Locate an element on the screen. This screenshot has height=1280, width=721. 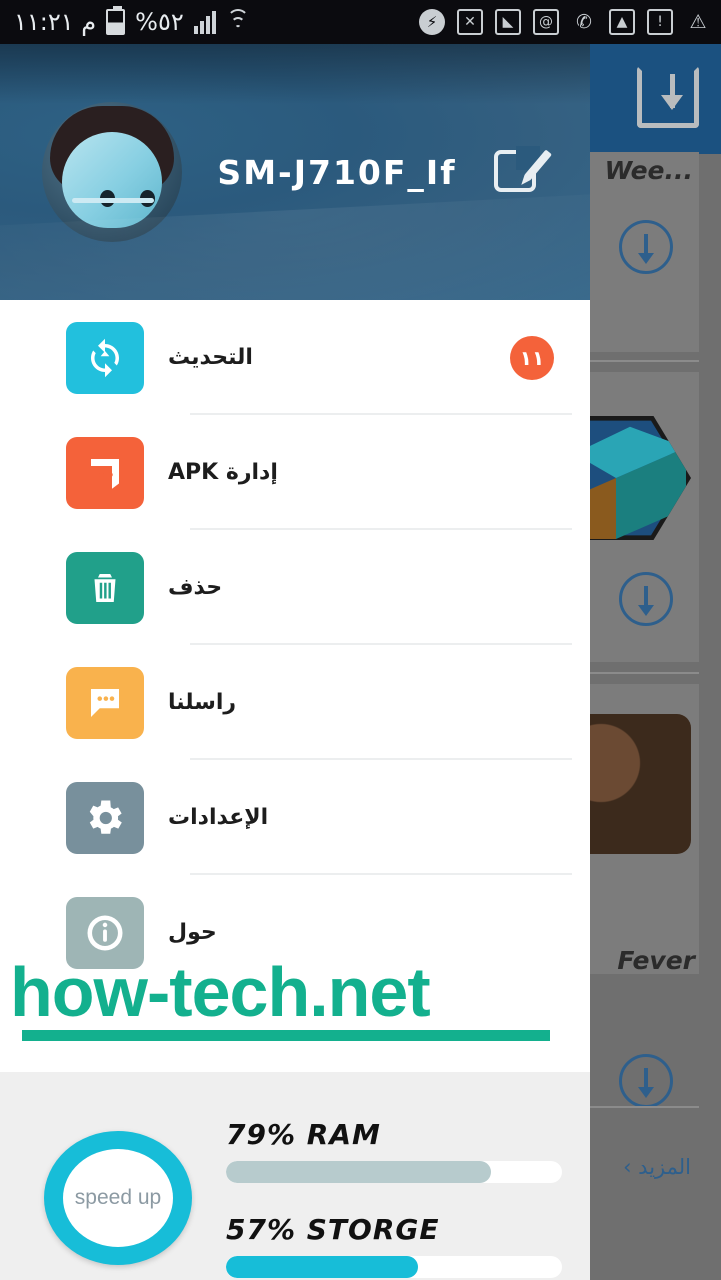
wifi-icon is located at coordinates (238, 21).